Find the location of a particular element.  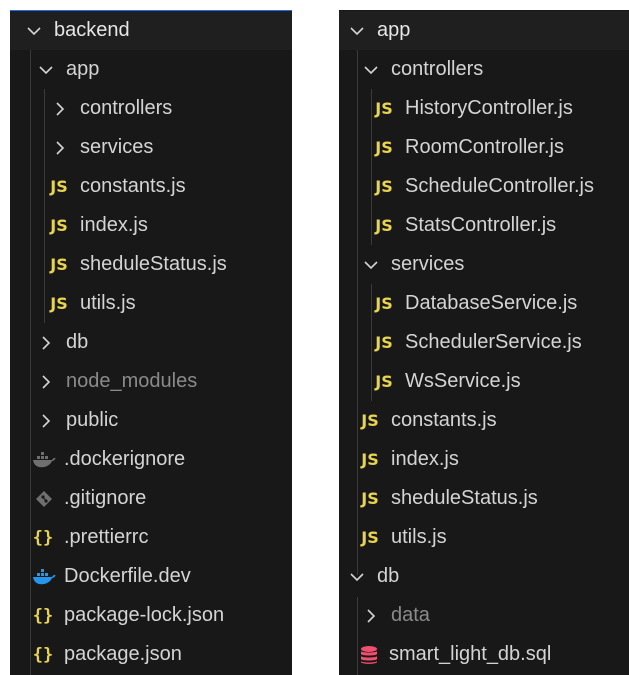

tree-file-database-service: JS DatabaseService.js is located at coordinates (484, 303).